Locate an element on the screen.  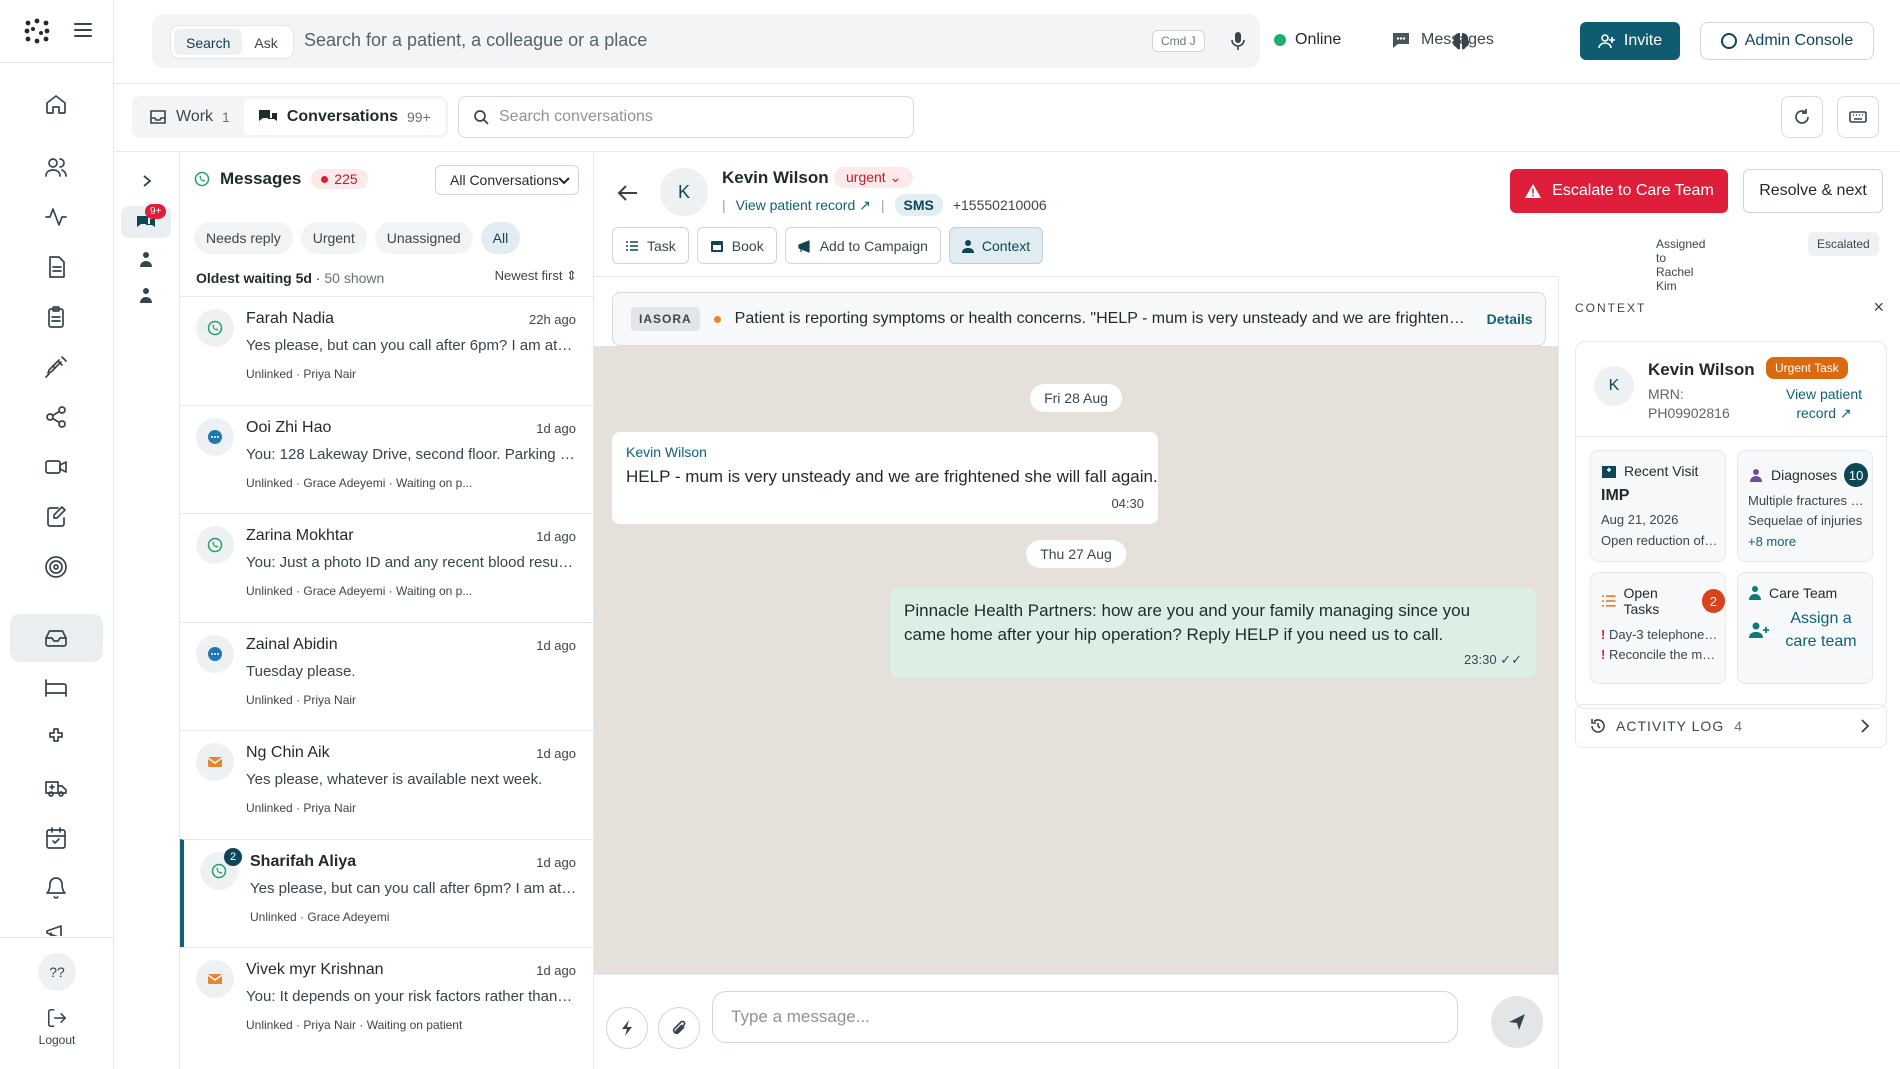
bell-icon is located at coordinates (56, 888).